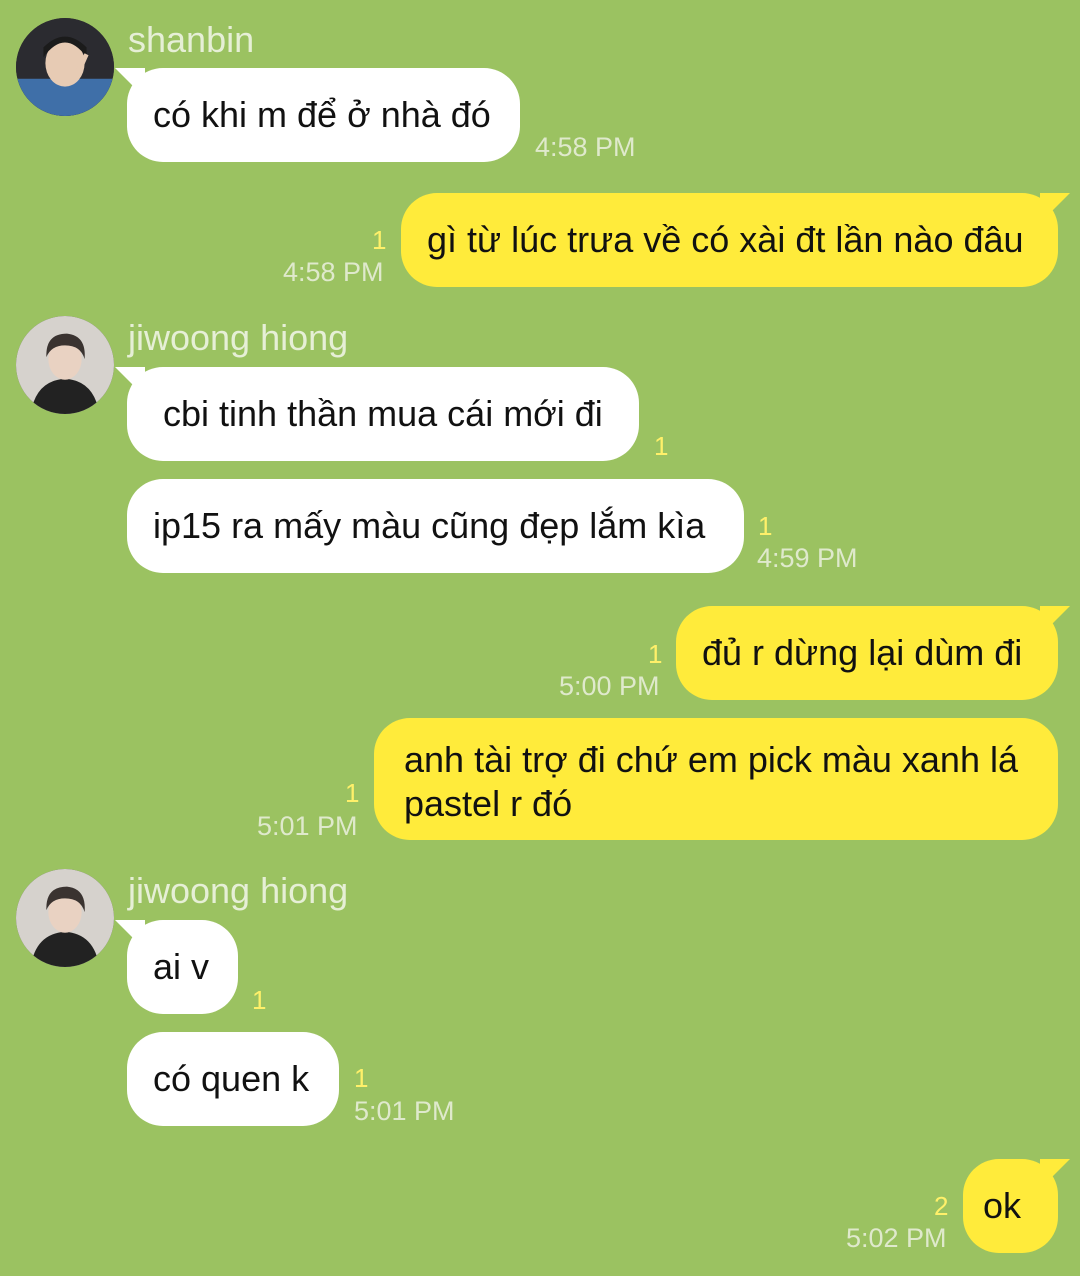  What do you see at coordinates (1002, 1205) in the screenshot?
I see `message-text: ok` at bounding box center [1002, 1205].